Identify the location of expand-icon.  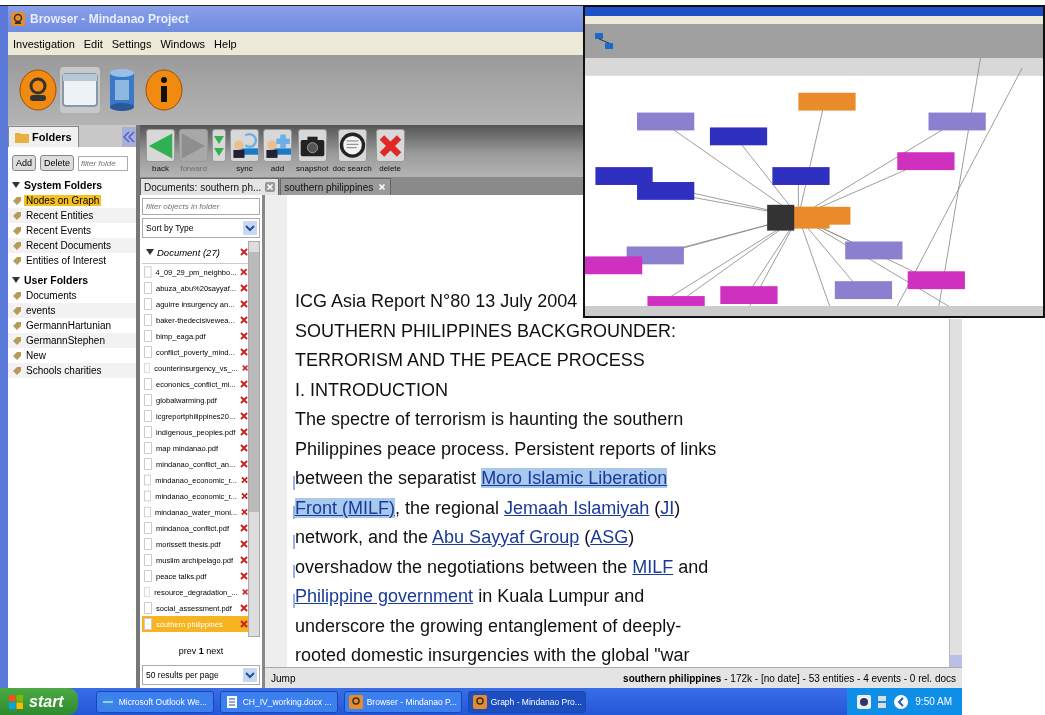
(150, 252).